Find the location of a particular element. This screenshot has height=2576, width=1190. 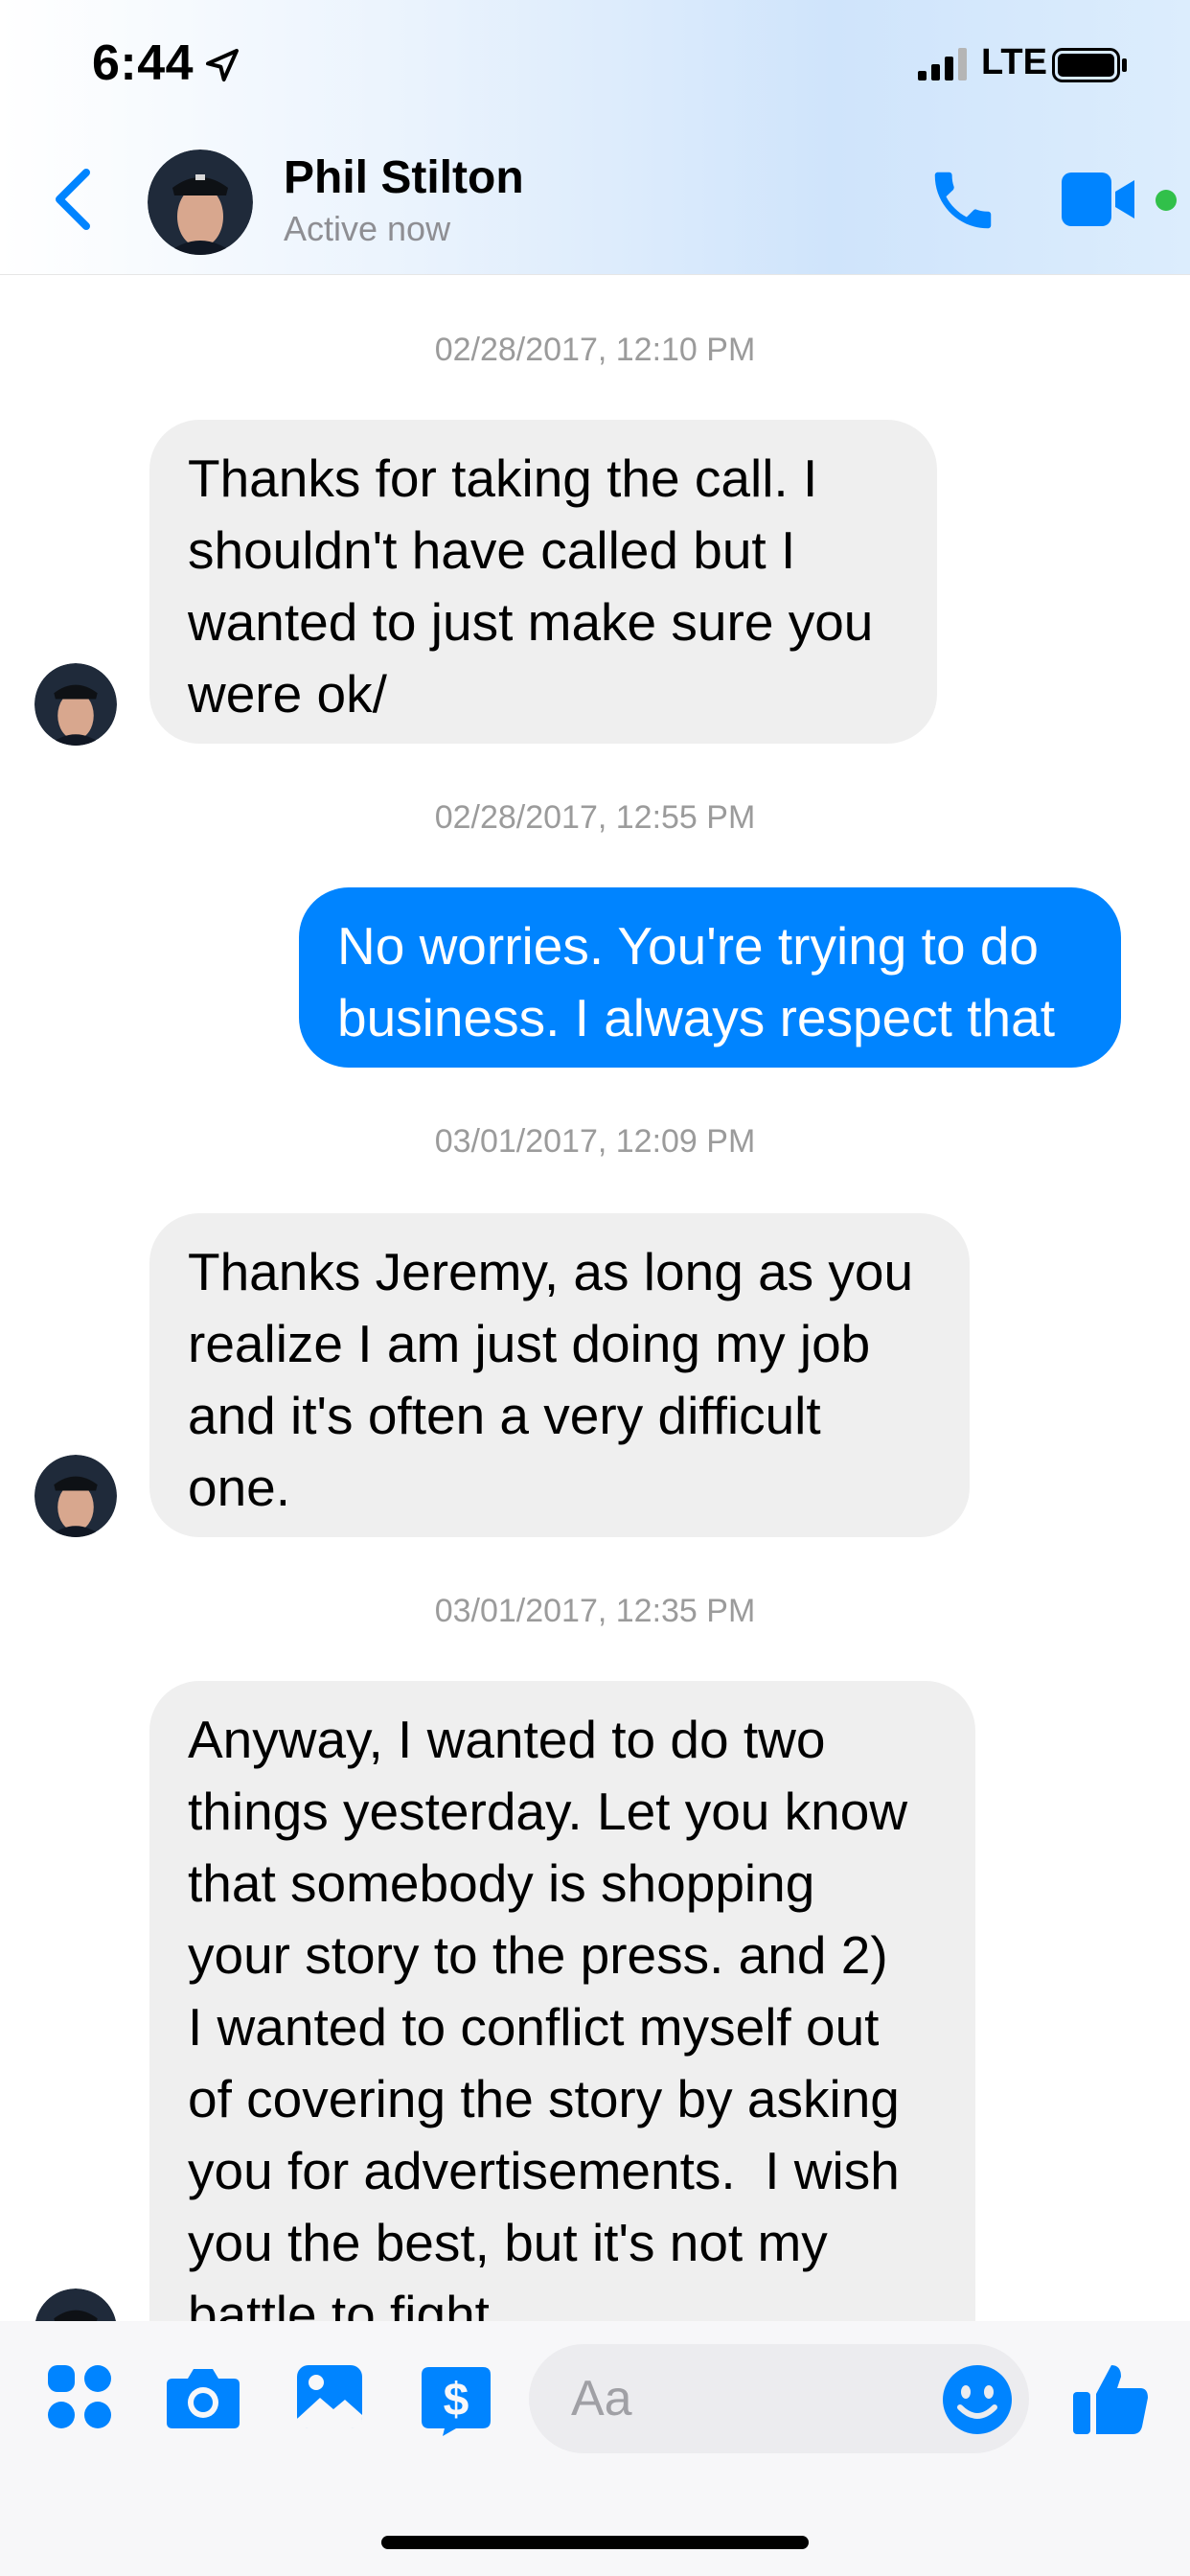

home-indicator is located at coordinates (595, 2542).